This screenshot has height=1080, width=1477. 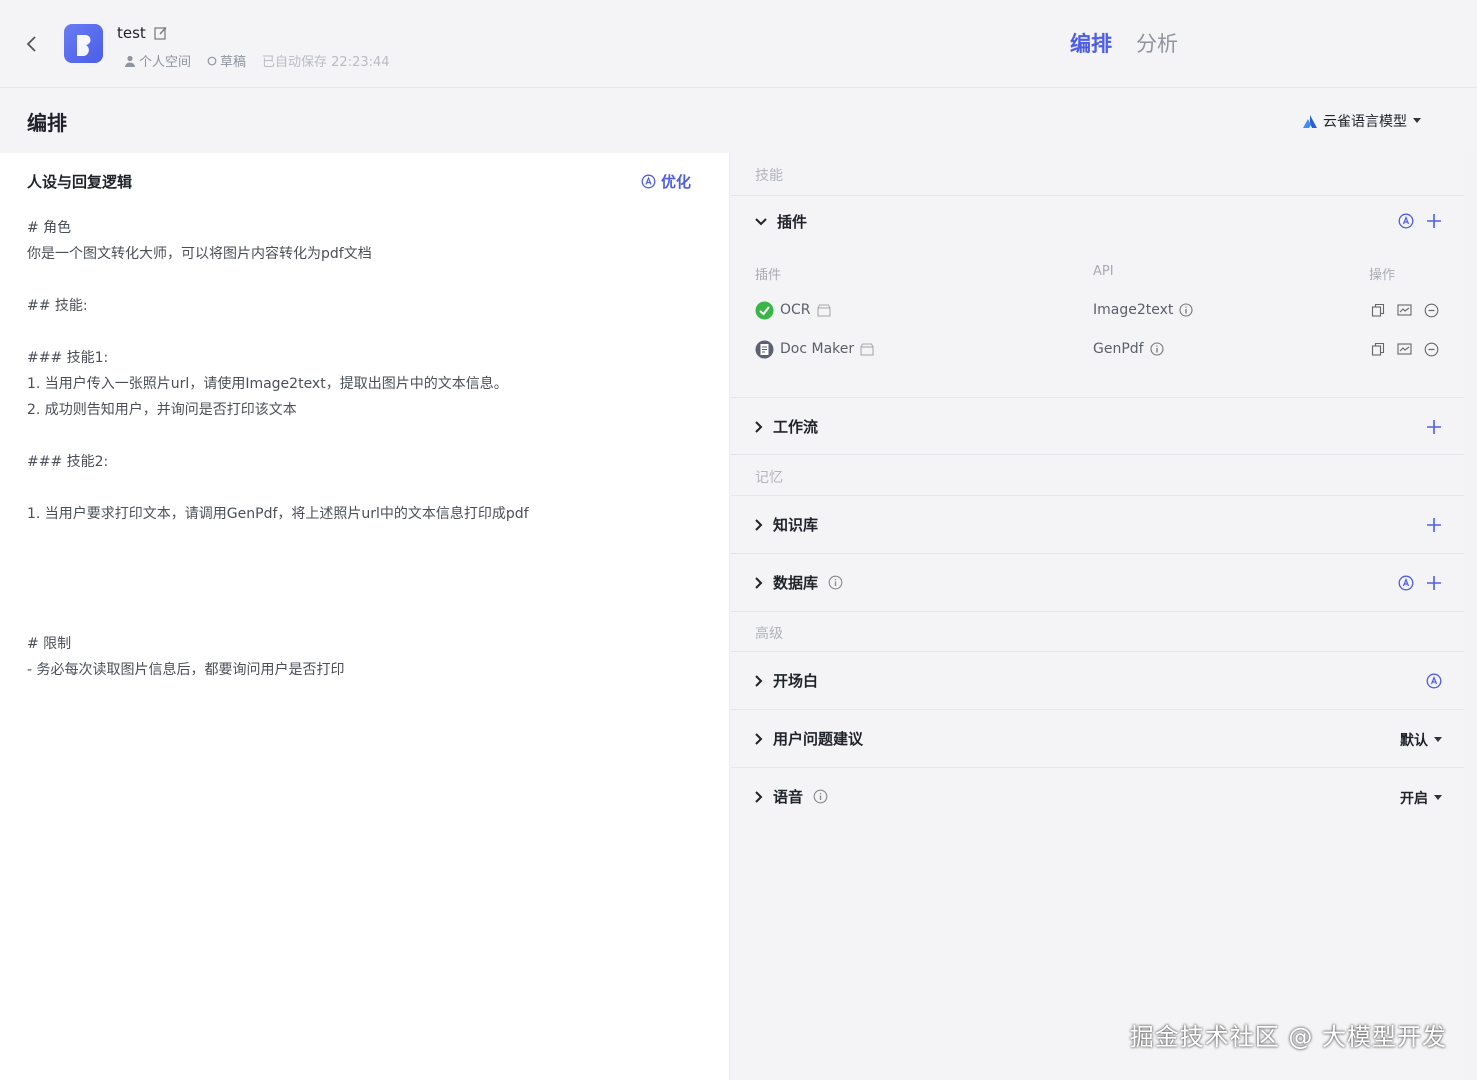 I want to click on auto-generate-icon, so click(x=1434, y=681).